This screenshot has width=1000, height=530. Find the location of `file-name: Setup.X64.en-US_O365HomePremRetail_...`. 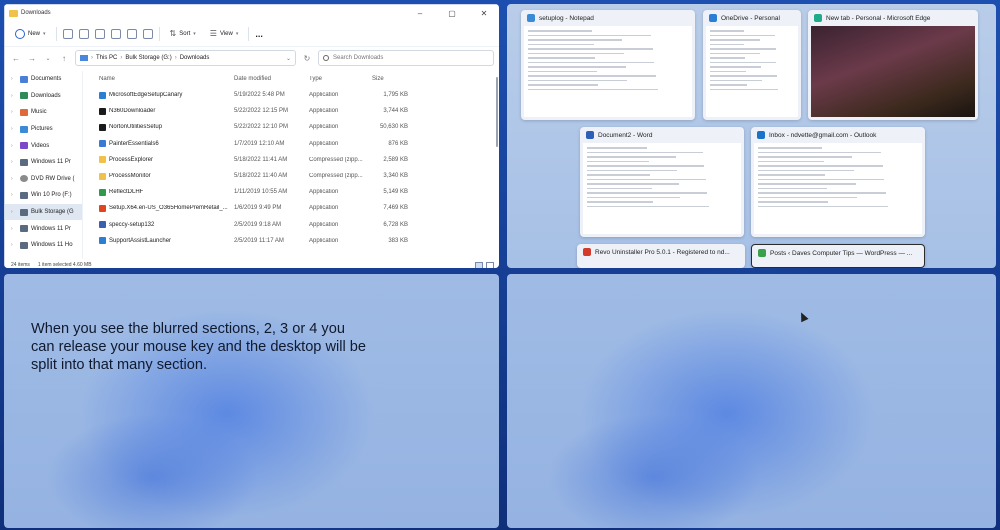

file-name: Setup.X64.en-US_O365HomePremRetail_... is located at coordinates (166, 208).